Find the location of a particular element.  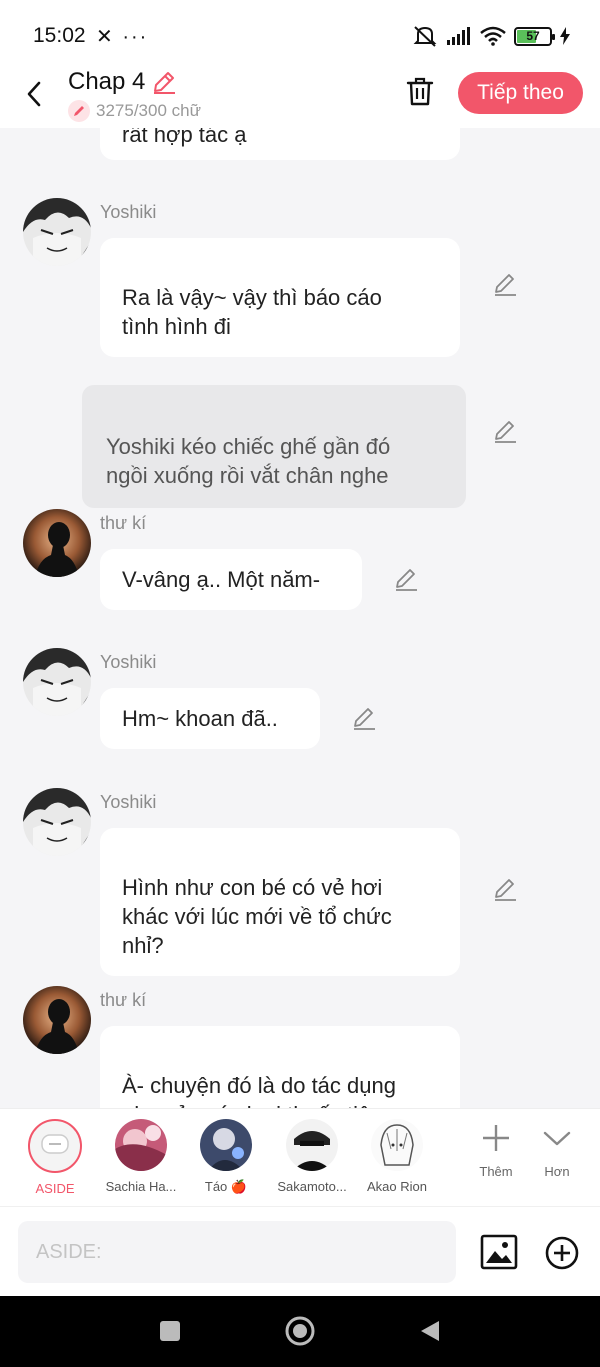

mute-icon is located at coordinates (425, 36).